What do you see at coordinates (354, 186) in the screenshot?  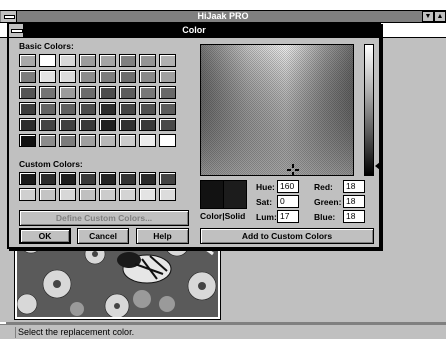 I see `red-field: 18` at bounding box center [354, 186].